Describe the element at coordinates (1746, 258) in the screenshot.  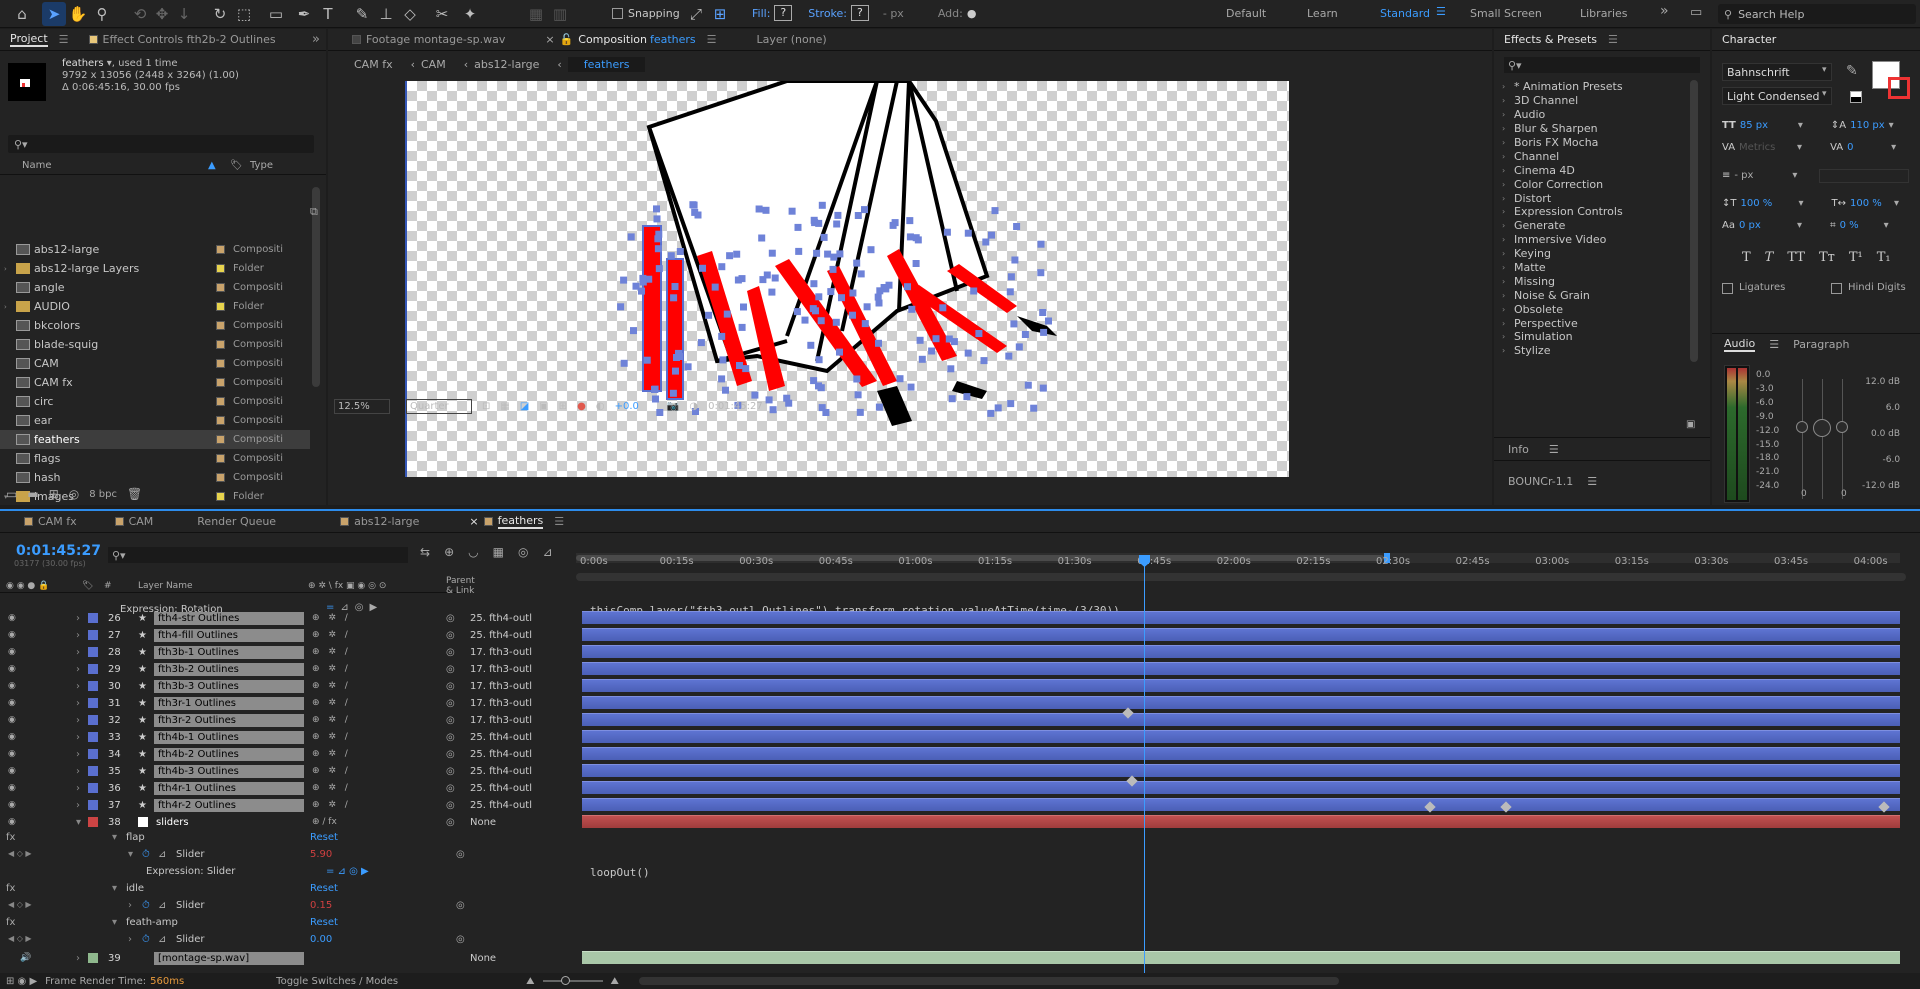
I see `faux-bold-icon: T` at that location.